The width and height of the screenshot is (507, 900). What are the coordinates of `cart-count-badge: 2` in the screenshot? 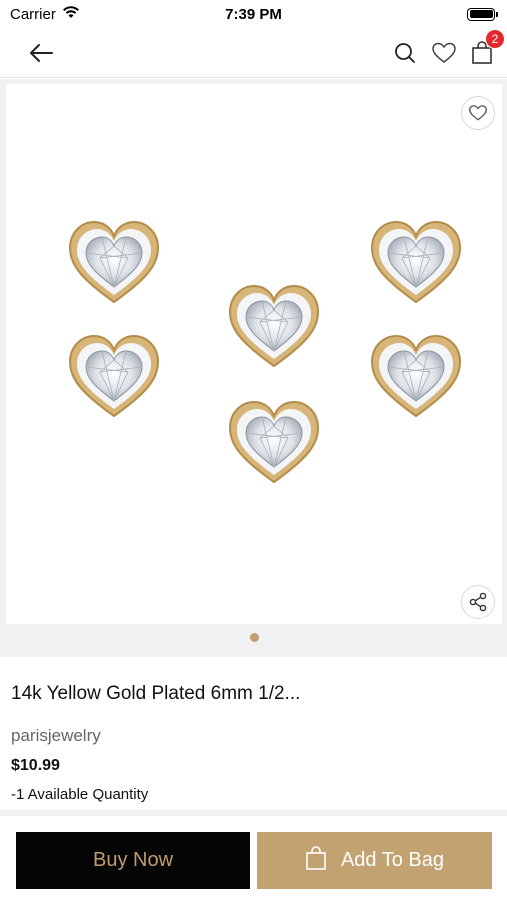 It's located at (495, 38).